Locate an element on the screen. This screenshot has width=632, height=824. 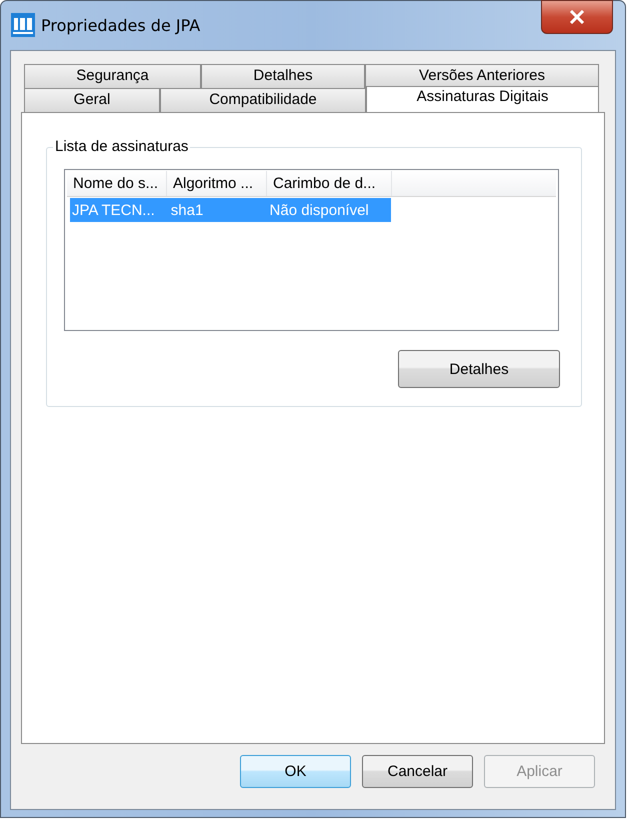
details-button: Detalhes is located at coordinates (479, 369).